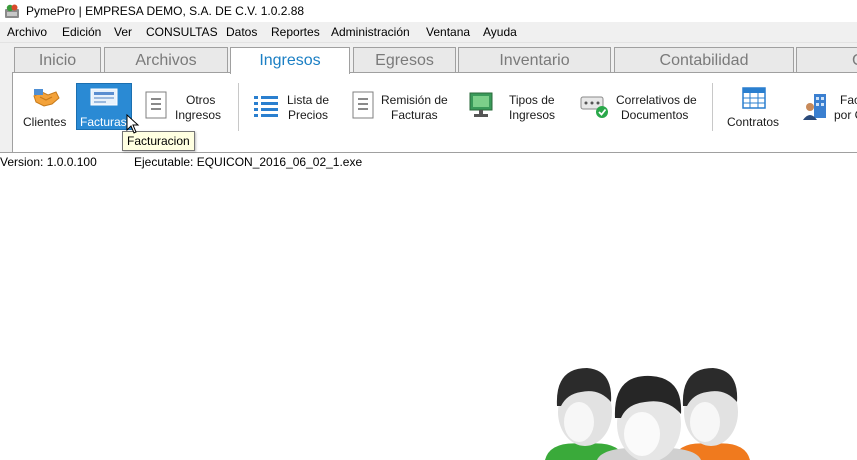 This screenshot has width=857, height=460. What do you see at coordinates (45, 122) in the screenshot?
I see `clientes-label: Clientes` at bounding box center [45, 122].